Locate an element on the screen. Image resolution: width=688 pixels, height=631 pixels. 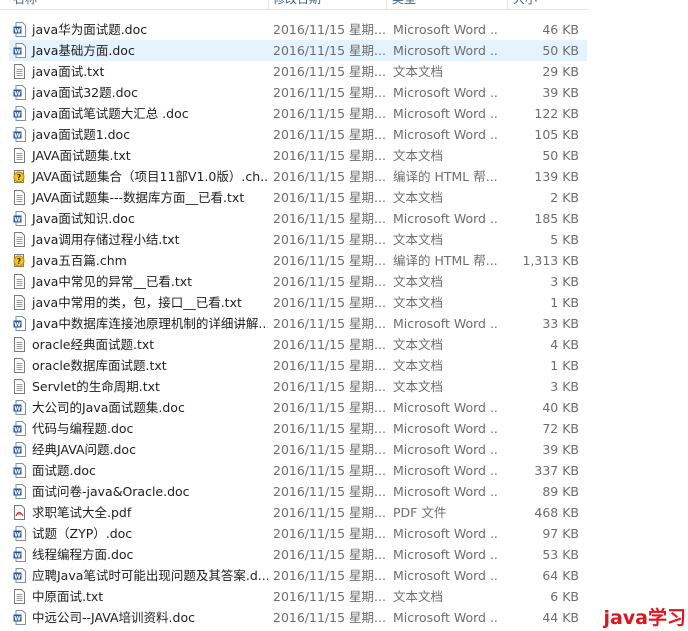
file-row: JAVA面试题集.txt 2016/11/15 星期... 文本文档 50 KB is located at coordinates (298, 155).